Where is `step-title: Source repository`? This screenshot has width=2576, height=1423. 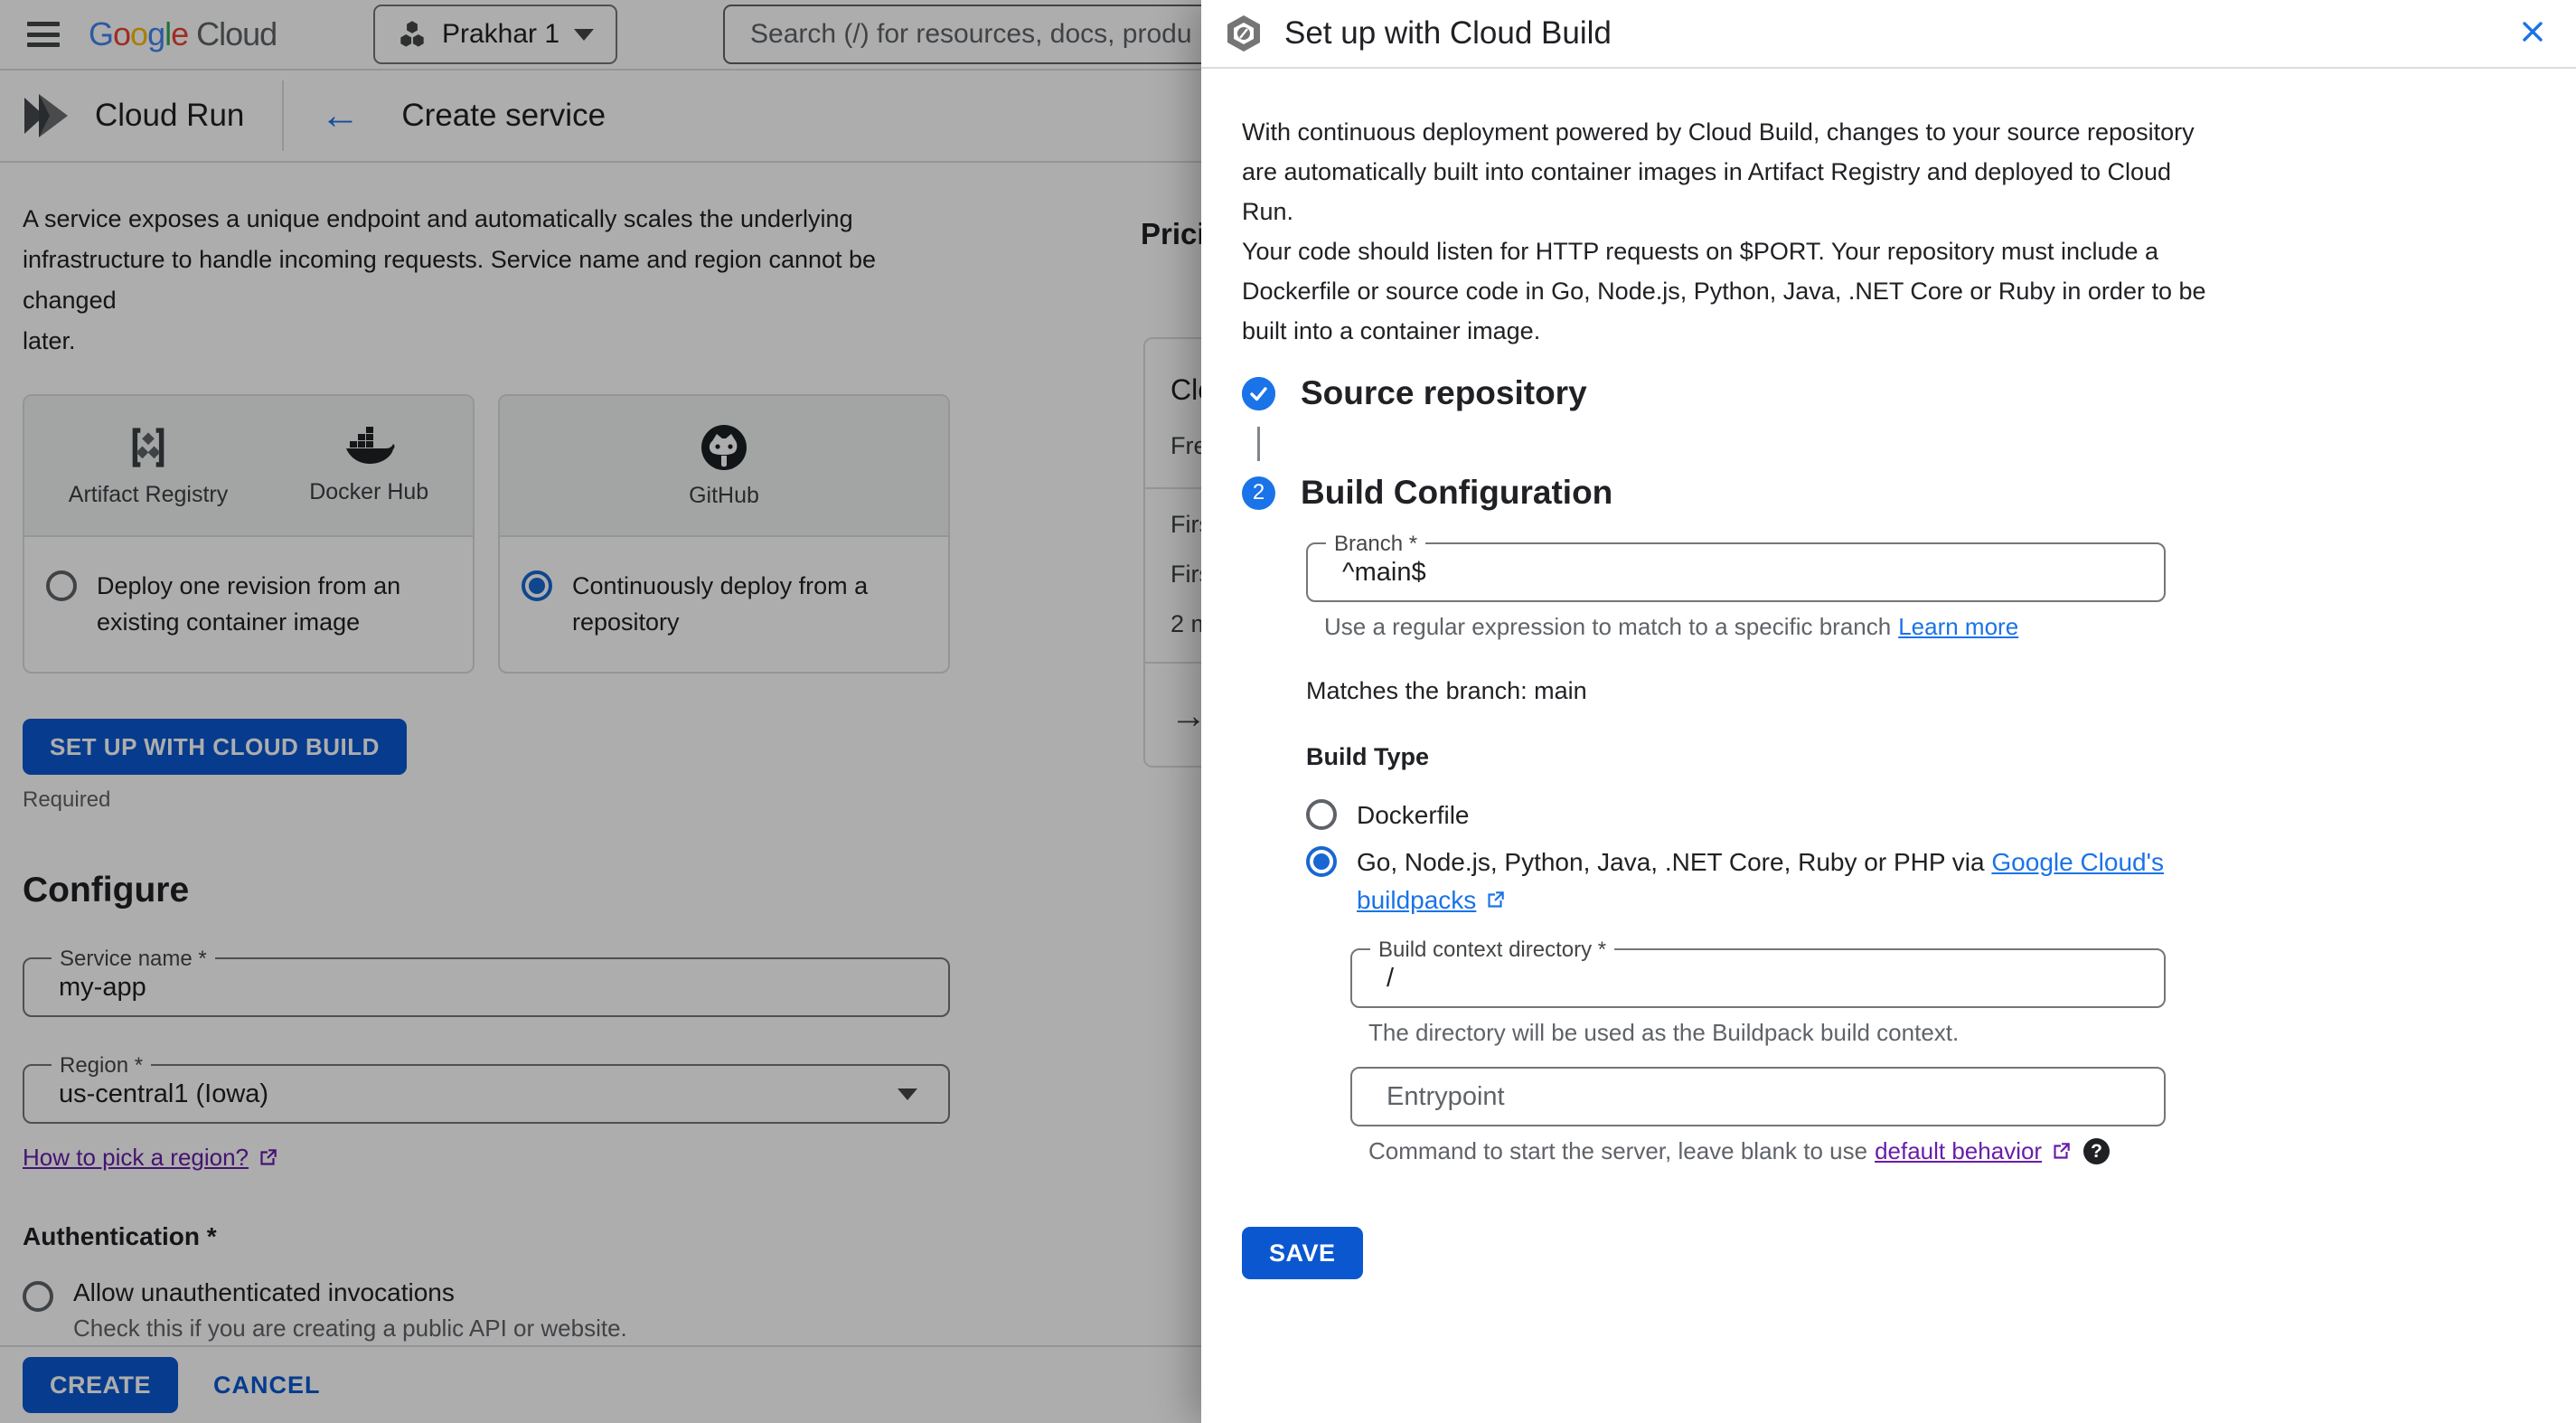 step-title: Source repository is located at coordinates (1444, 393).